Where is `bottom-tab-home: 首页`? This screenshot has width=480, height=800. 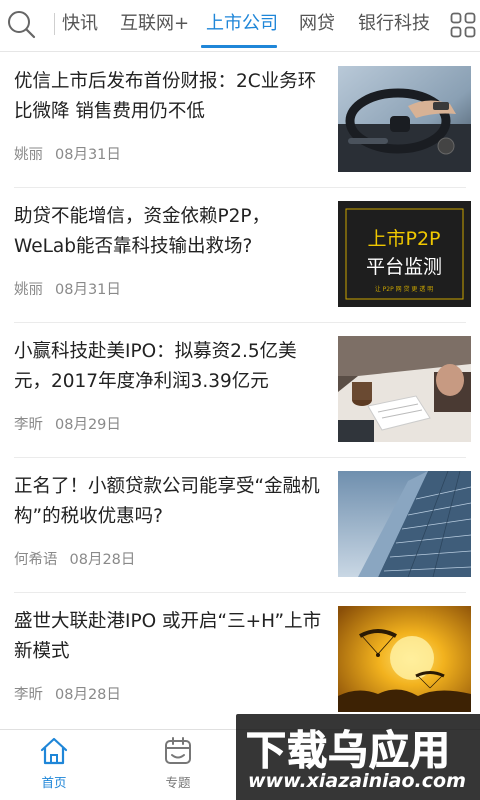
bottom-tab-home: 首页 is located at coordinates (54, 763).